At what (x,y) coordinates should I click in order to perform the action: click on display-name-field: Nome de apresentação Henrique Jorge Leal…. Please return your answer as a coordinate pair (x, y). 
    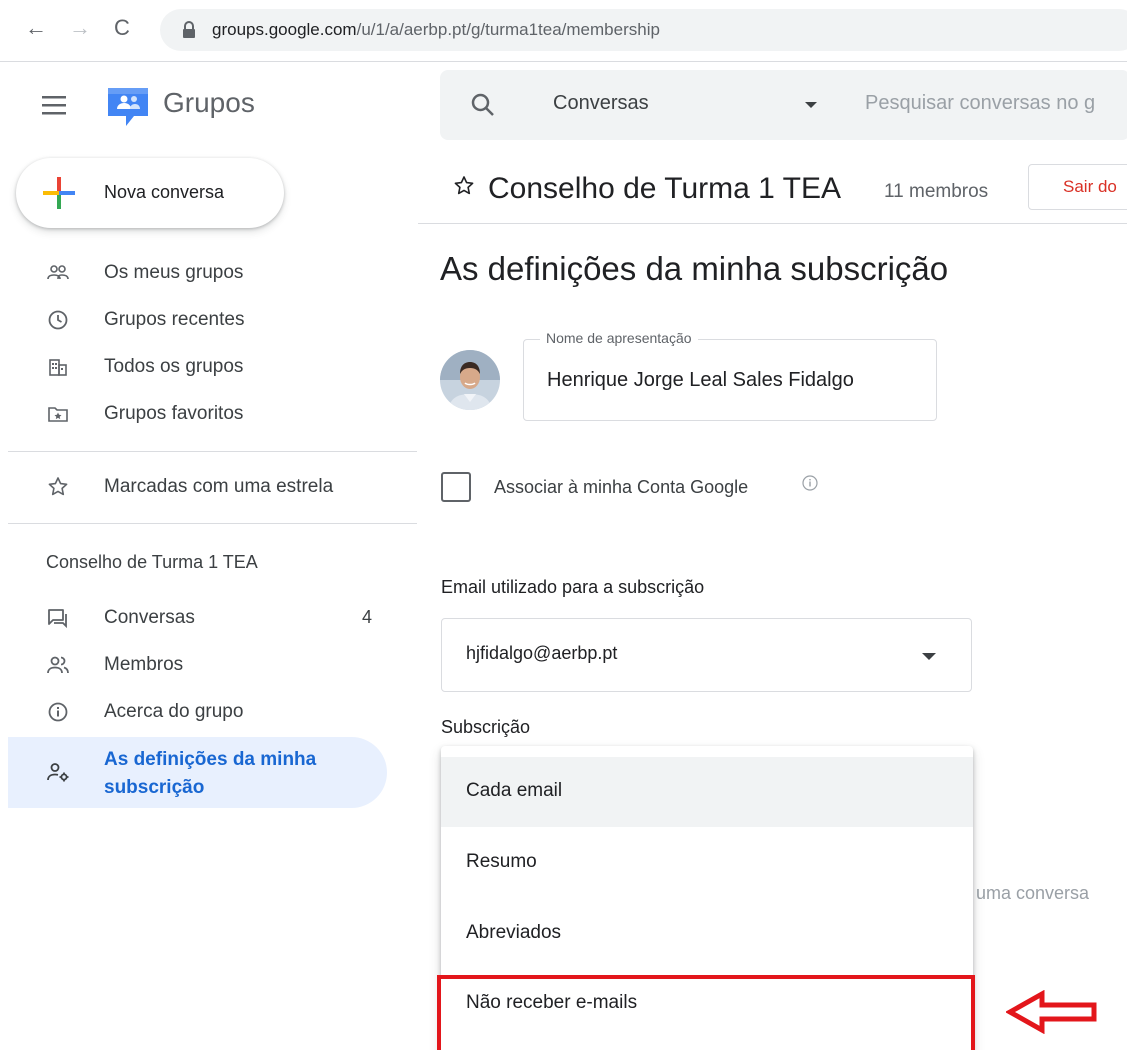
    Looking at the image, I should click on (730, 375).